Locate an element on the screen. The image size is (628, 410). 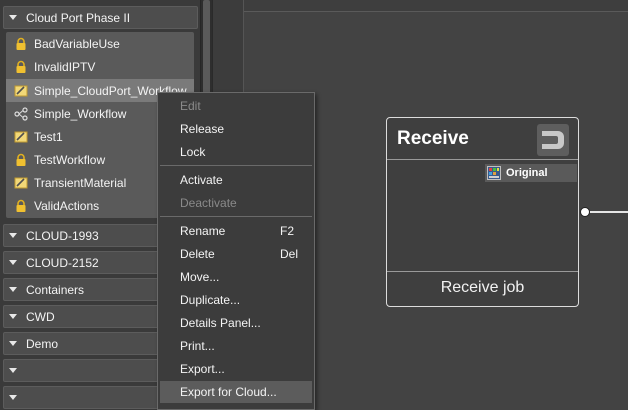
connector-handle is located at coordinates (585, 212).